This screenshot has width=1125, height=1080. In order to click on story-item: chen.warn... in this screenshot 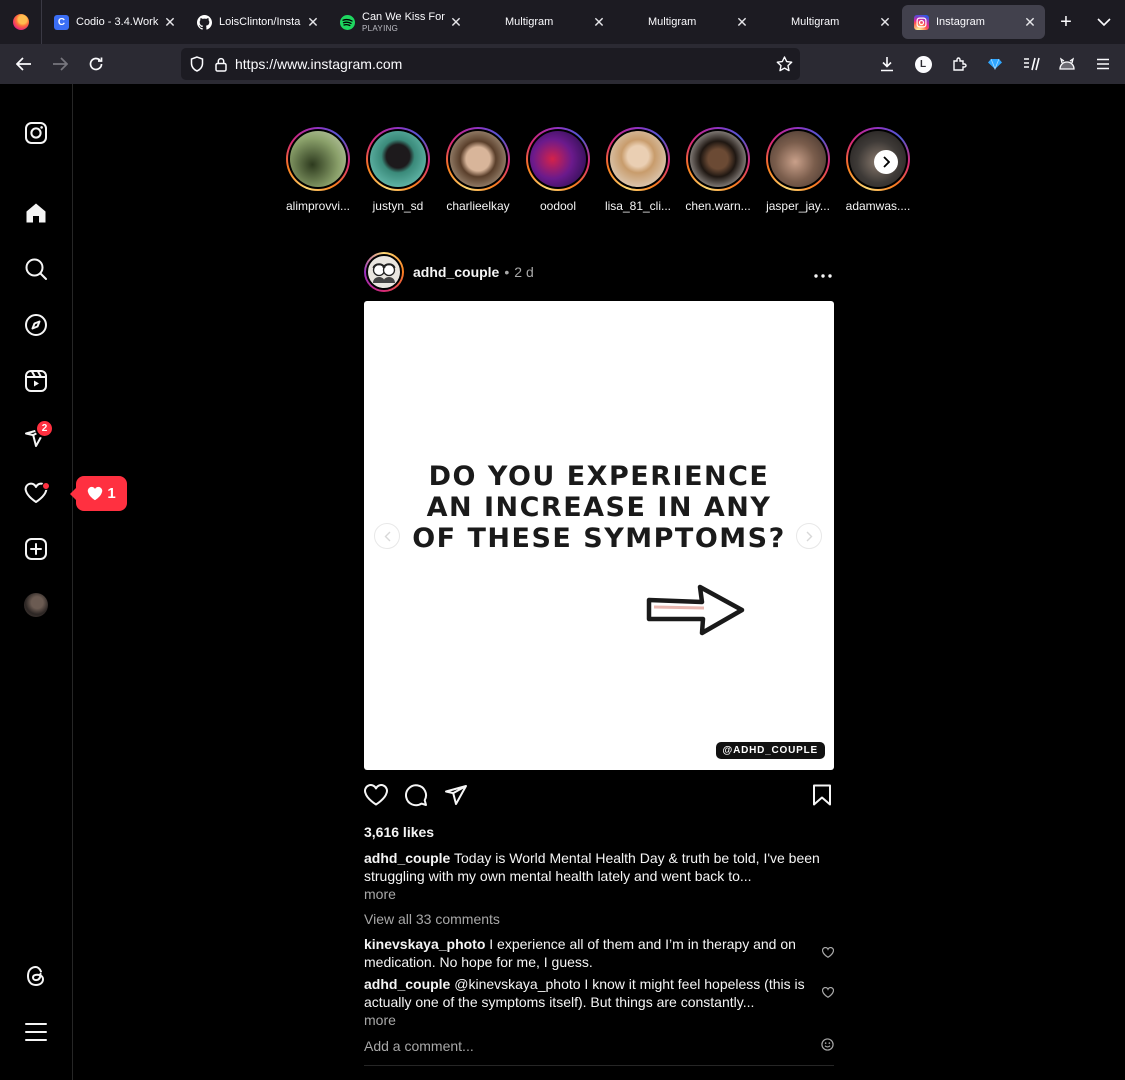, I will do `click(718, 172)`.